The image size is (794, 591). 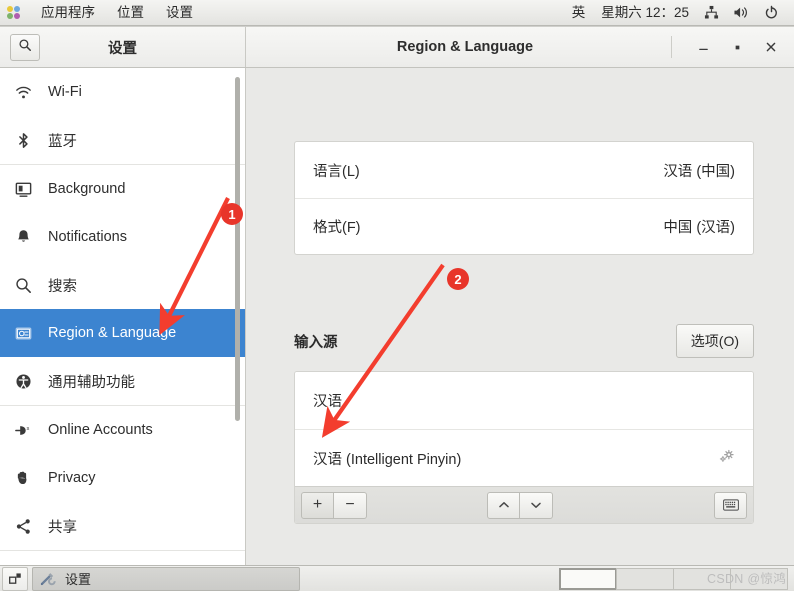 I want to click on sidebar-item-label: Region & Language, so click(x=112, y=333).